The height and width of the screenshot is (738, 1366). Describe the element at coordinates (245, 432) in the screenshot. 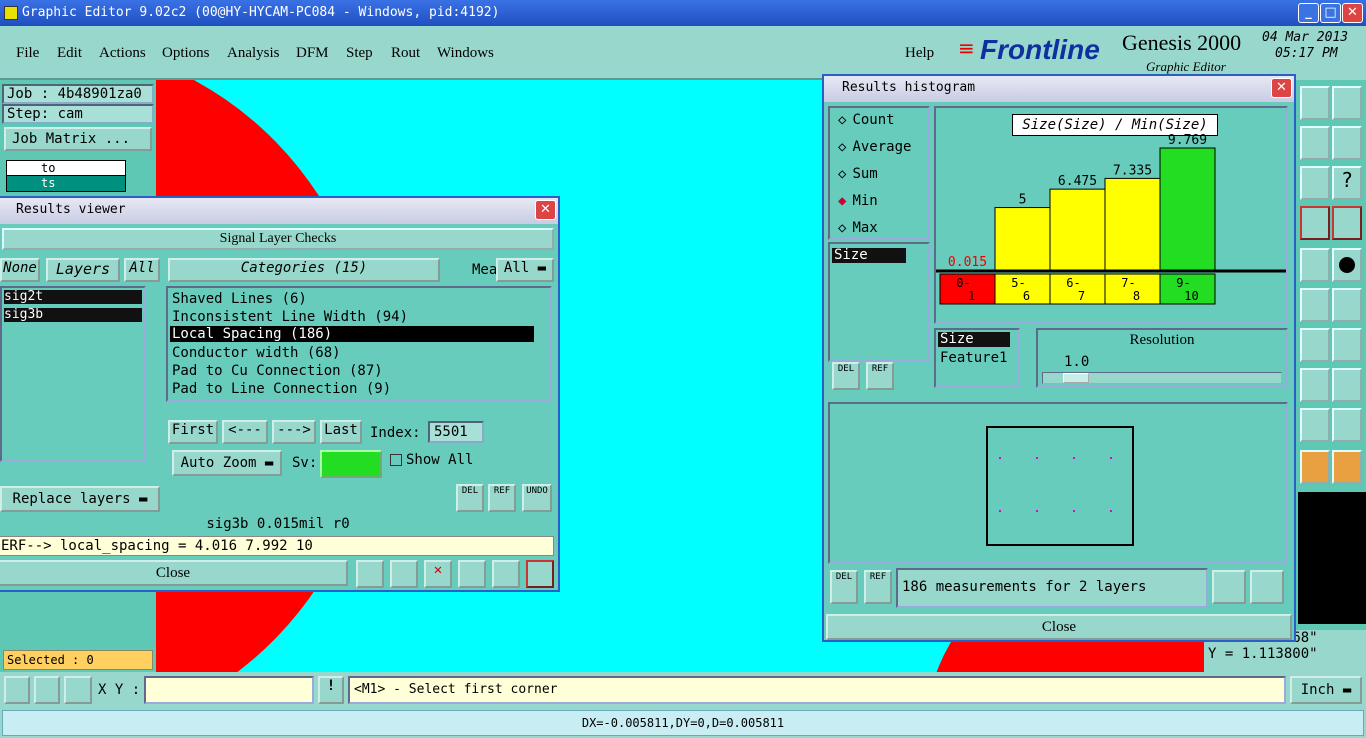

I see `prev-button: <---` at that location.